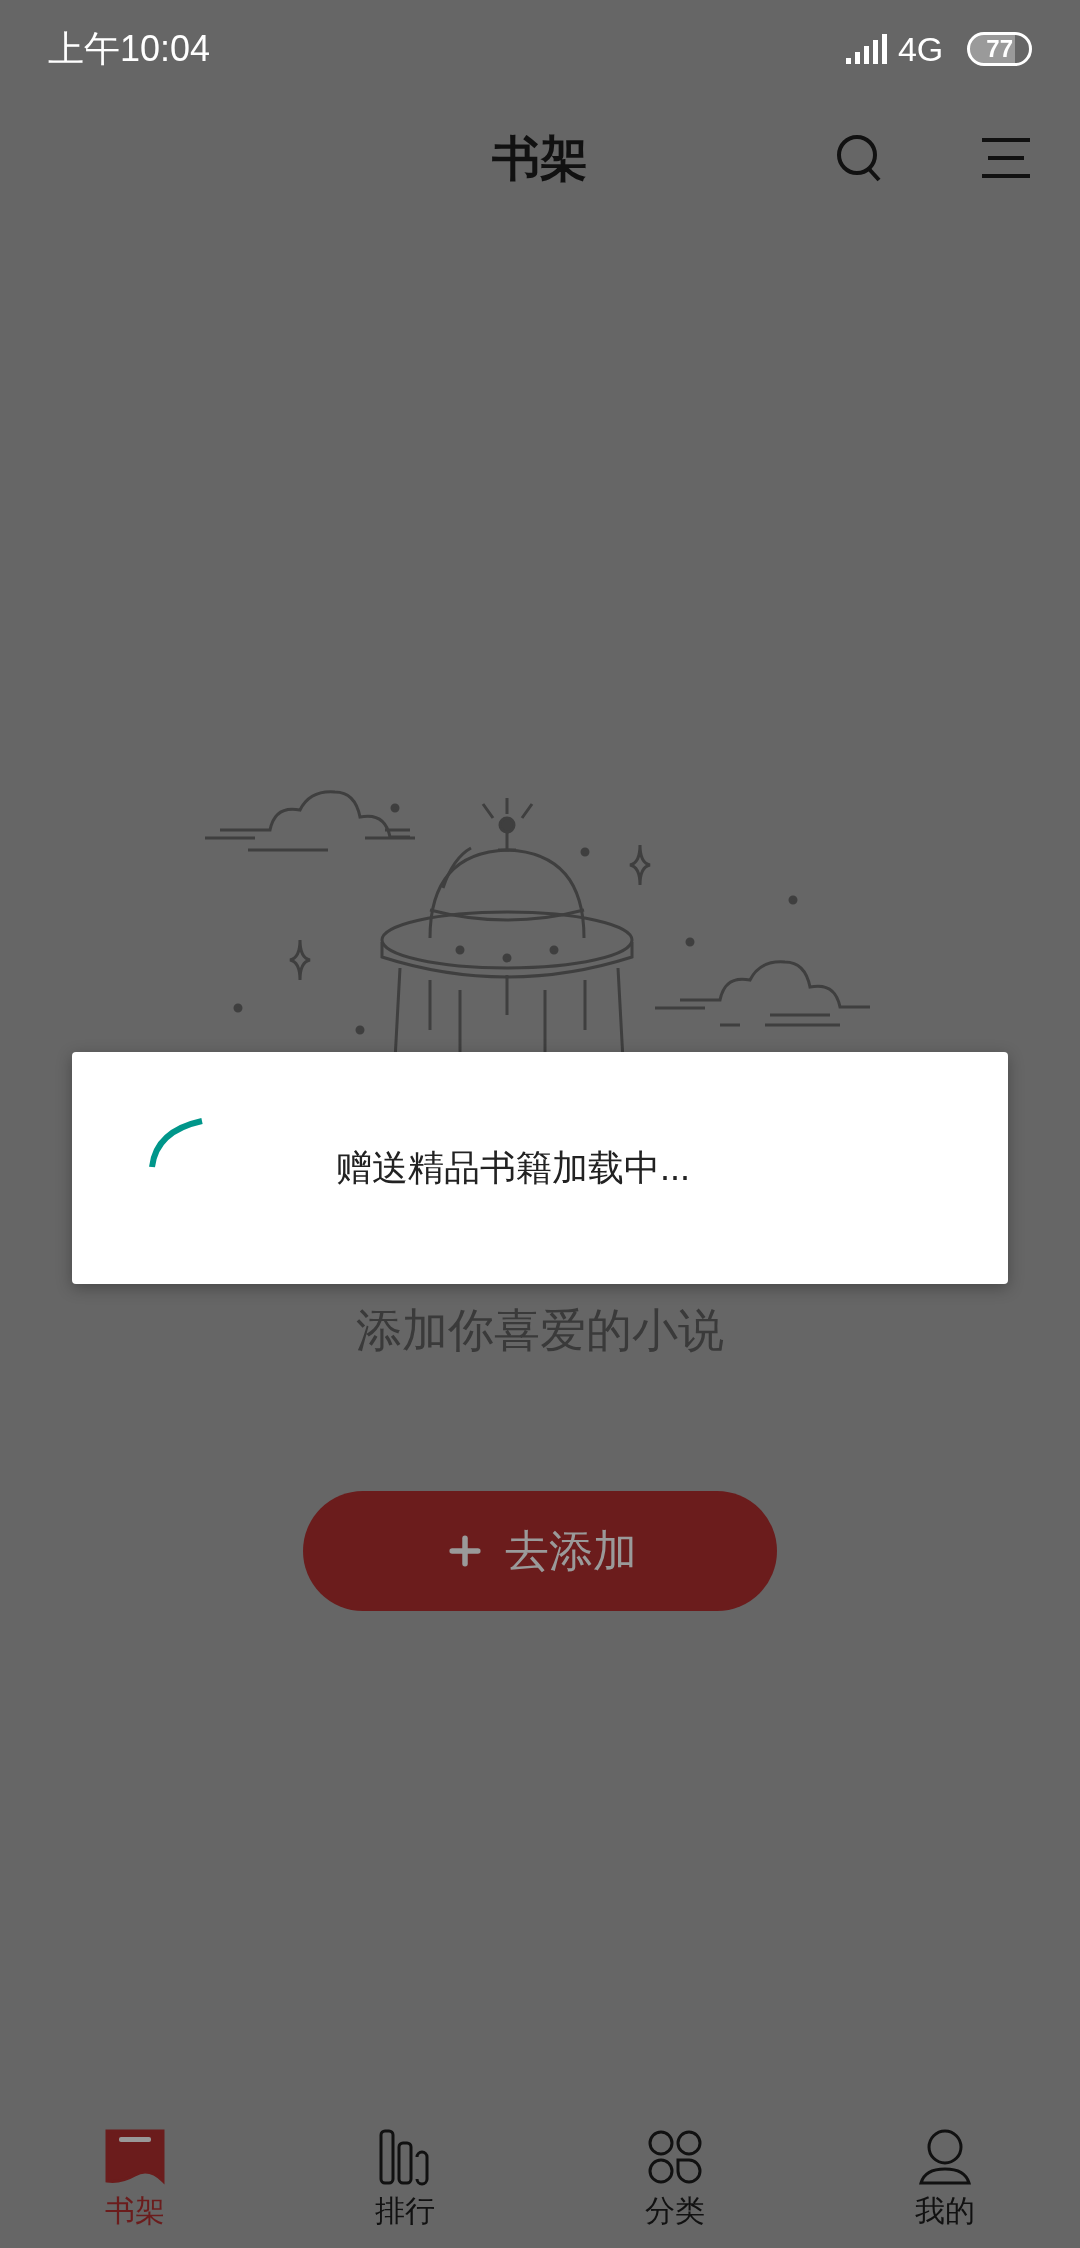 Image resolution: width=1080 pixels, height=2248 pixels. What do you see at coordinates (540, 1551) in the screenshot?
I see `add-button: 去添加` at bounding box center [540, 1551].